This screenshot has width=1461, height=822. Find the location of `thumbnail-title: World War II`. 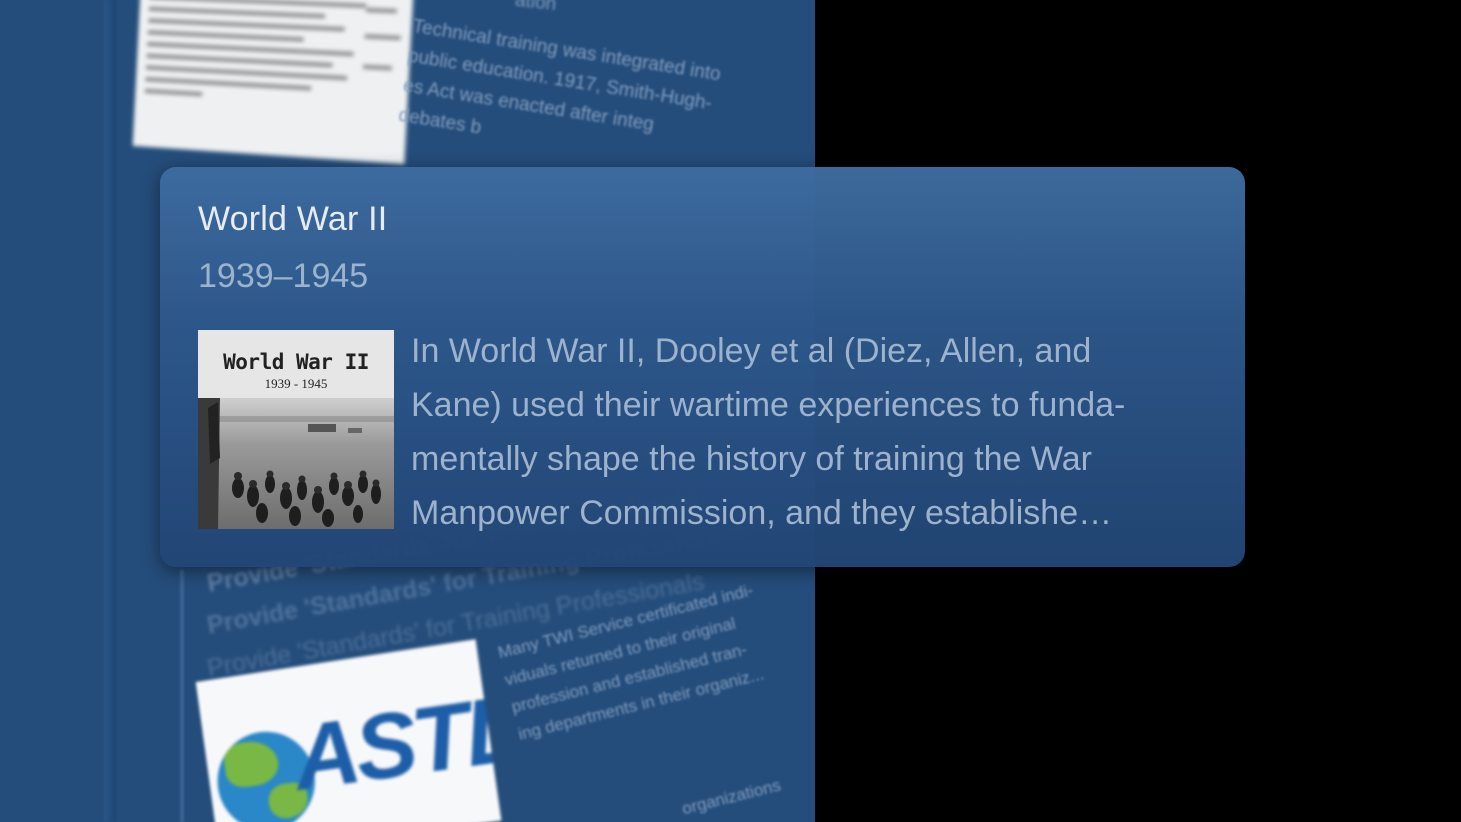

thumbnail-title: World War II is located at coordinates (296, 362).